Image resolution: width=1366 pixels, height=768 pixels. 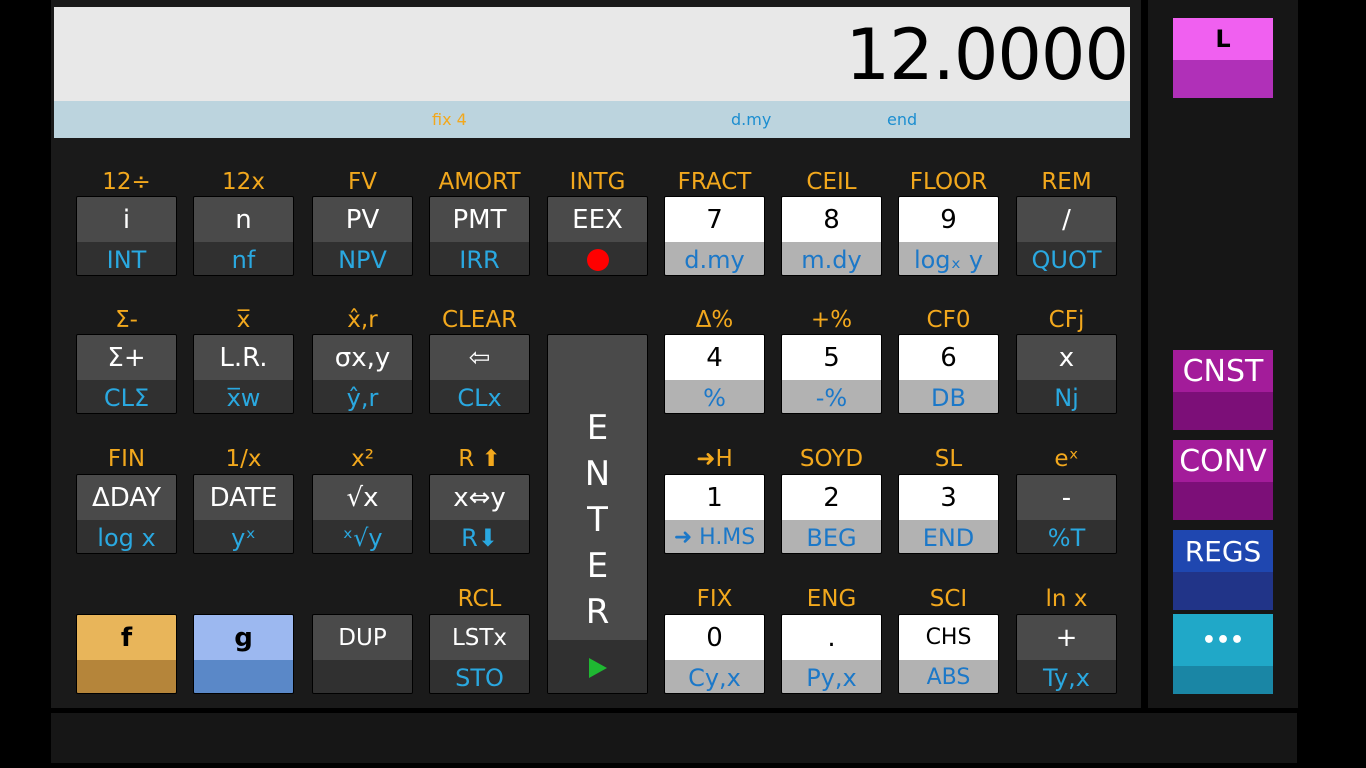 What do you see at coordinates (126, 182) in the screenshot?
I see `f-label-12-div: 12÷` at bounding box center [126, 182].